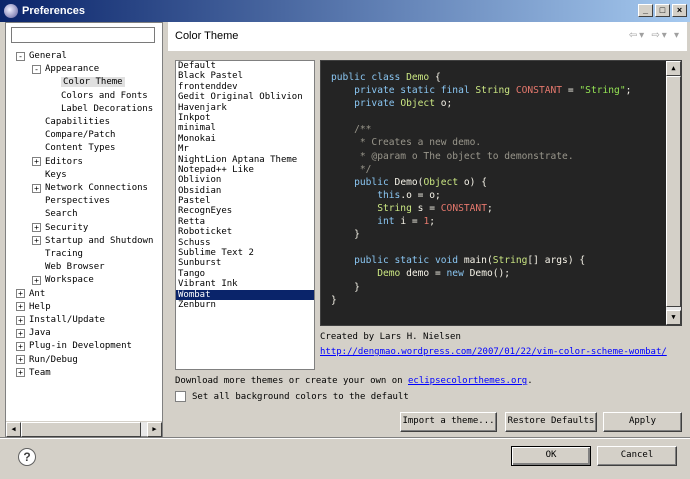 This screenshot has height=479, width=690. I want to click on tree-item: Security, so click(66, 228).